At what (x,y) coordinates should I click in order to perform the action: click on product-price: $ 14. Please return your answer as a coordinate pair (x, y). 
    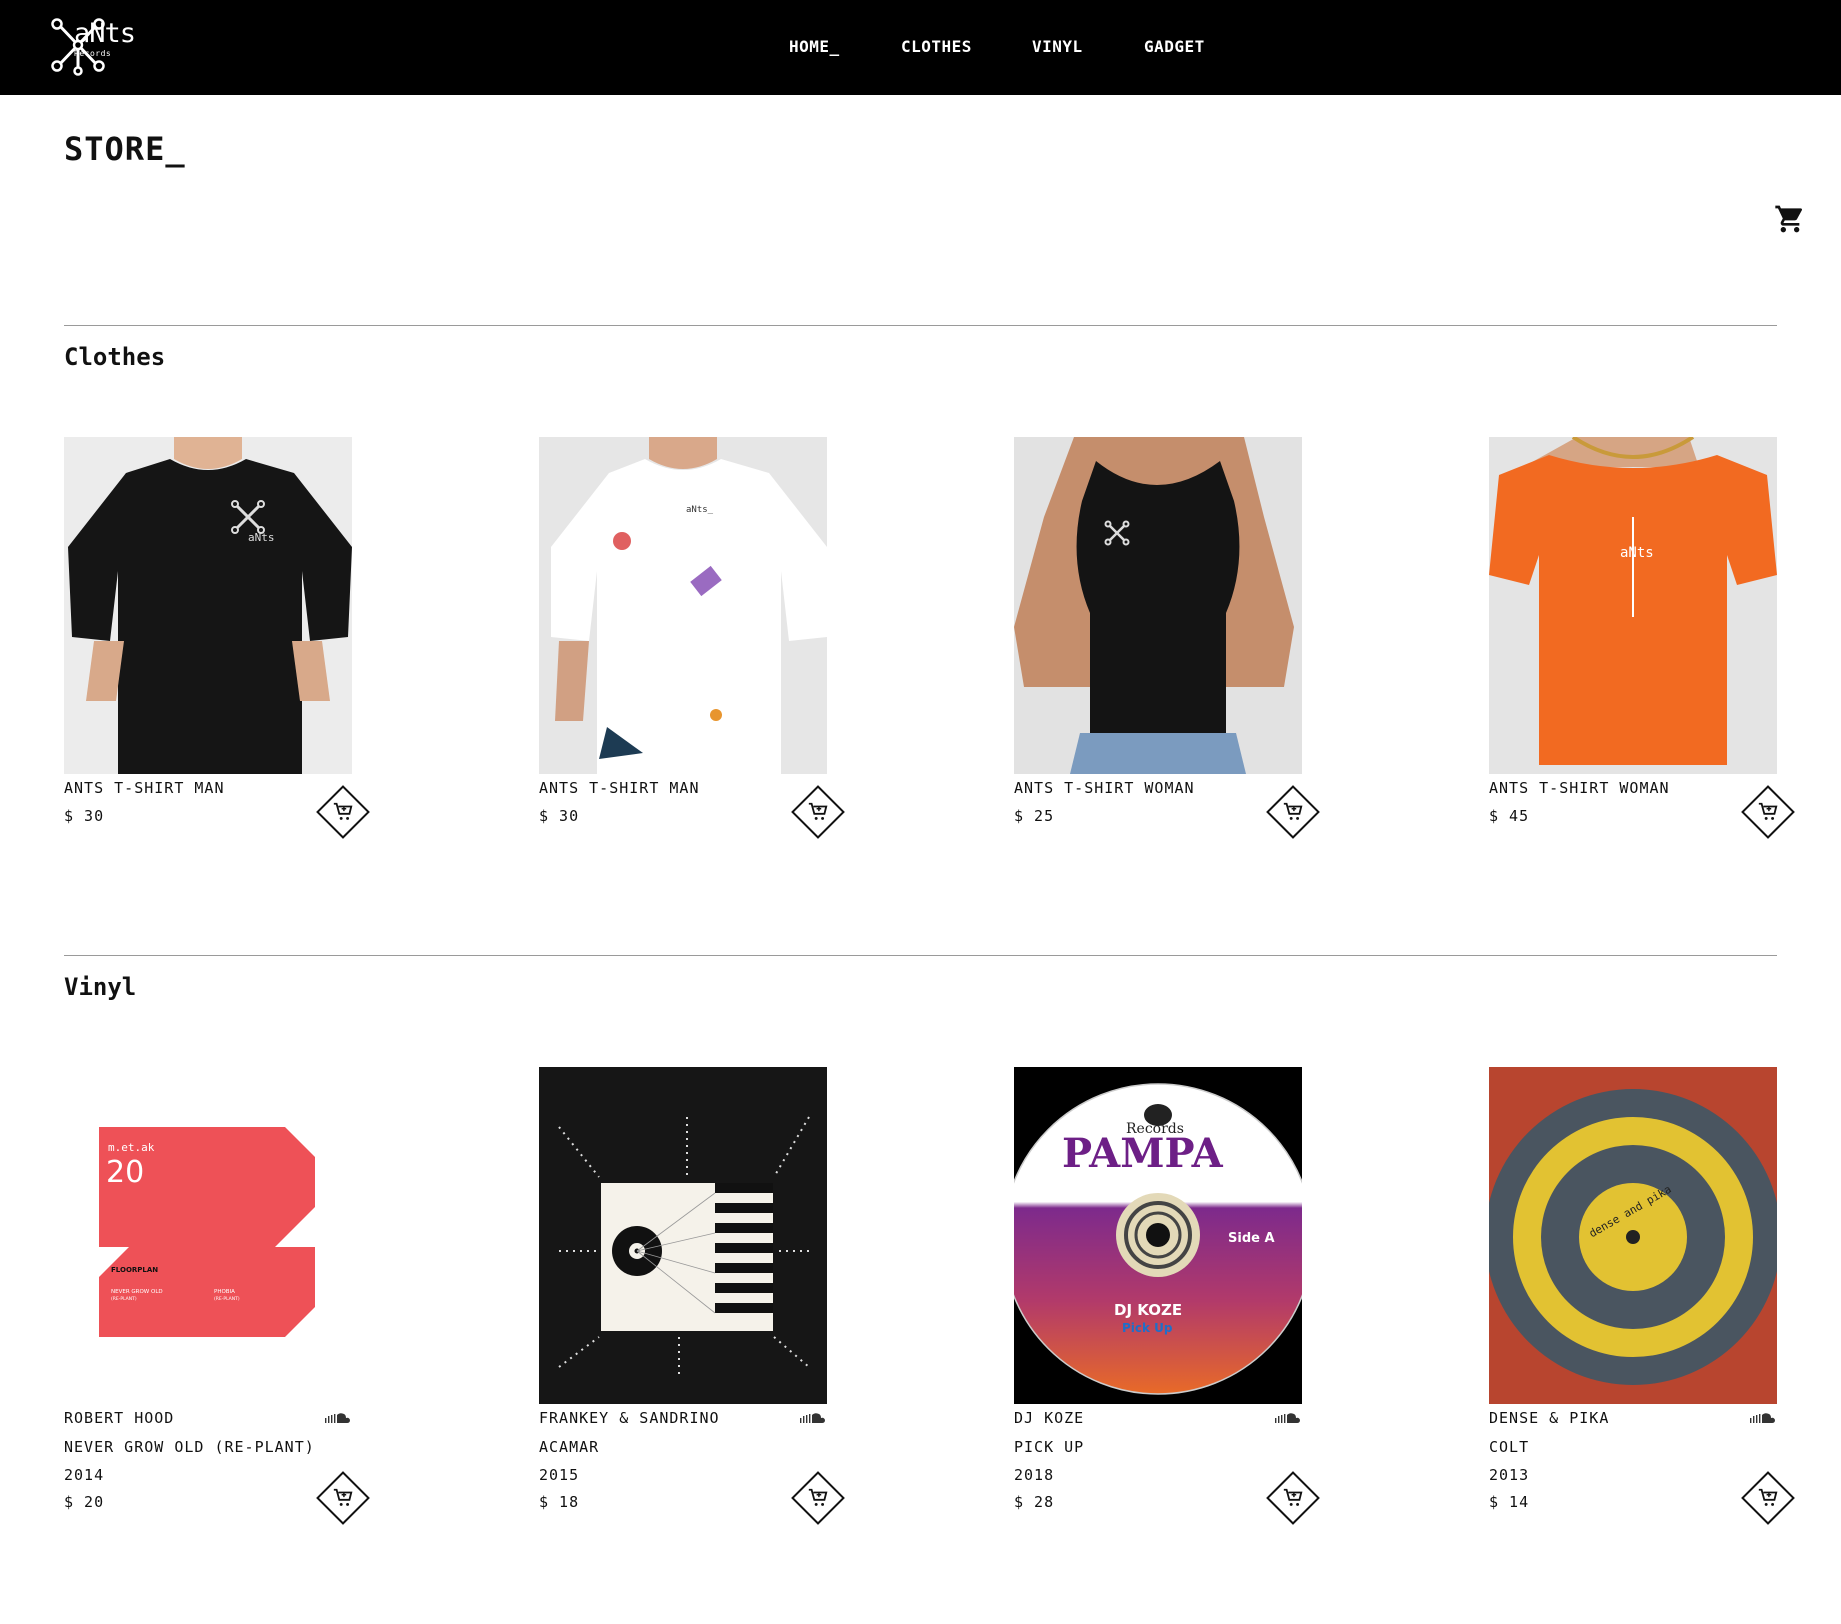
    Looking at the image, I should click on (1509, 1502).